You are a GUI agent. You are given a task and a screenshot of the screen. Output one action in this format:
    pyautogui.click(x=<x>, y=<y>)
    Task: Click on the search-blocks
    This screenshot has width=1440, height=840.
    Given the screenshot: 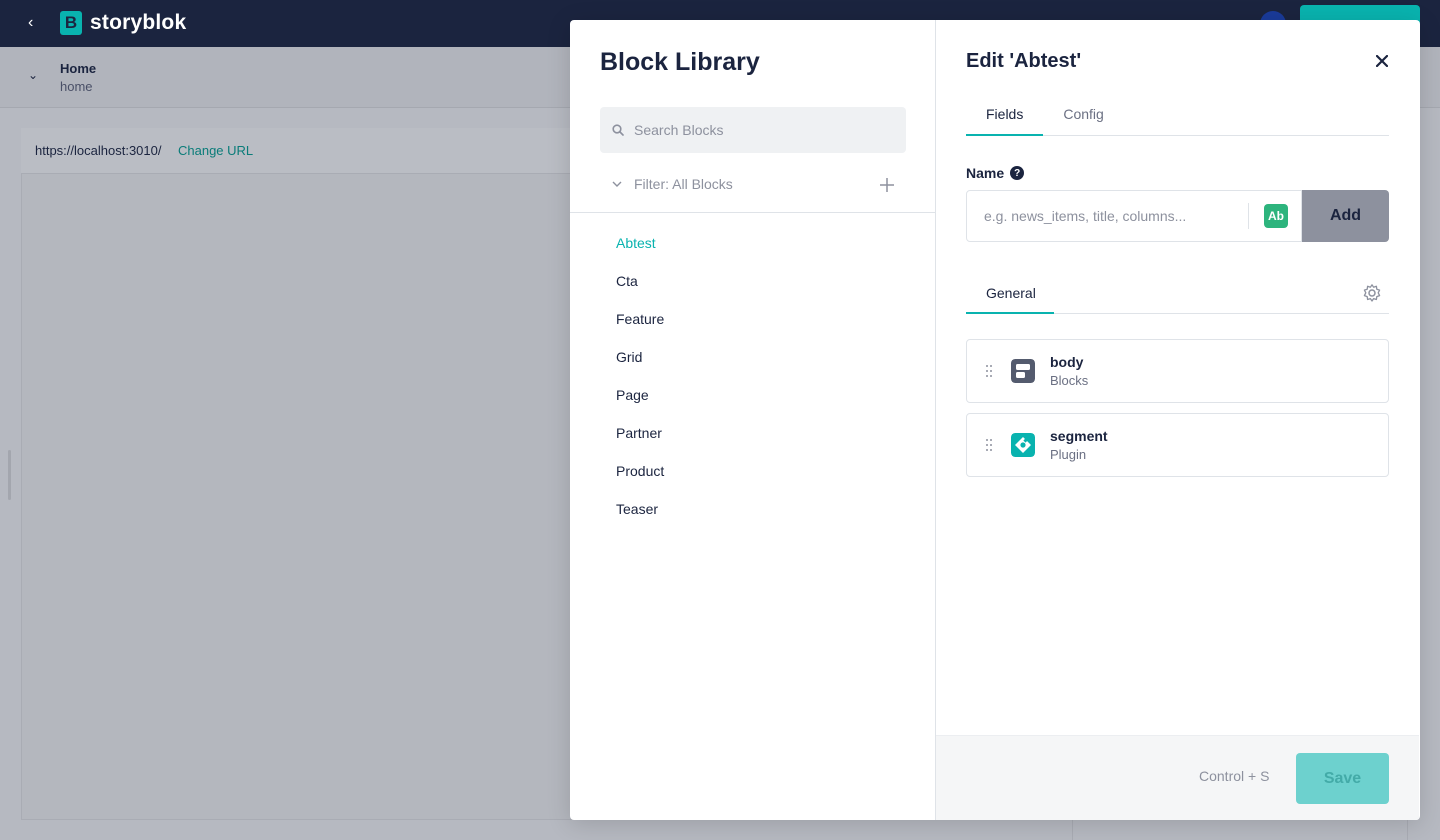 What is the action you would take?
    pyautogui.click(x=753, y=130)
    